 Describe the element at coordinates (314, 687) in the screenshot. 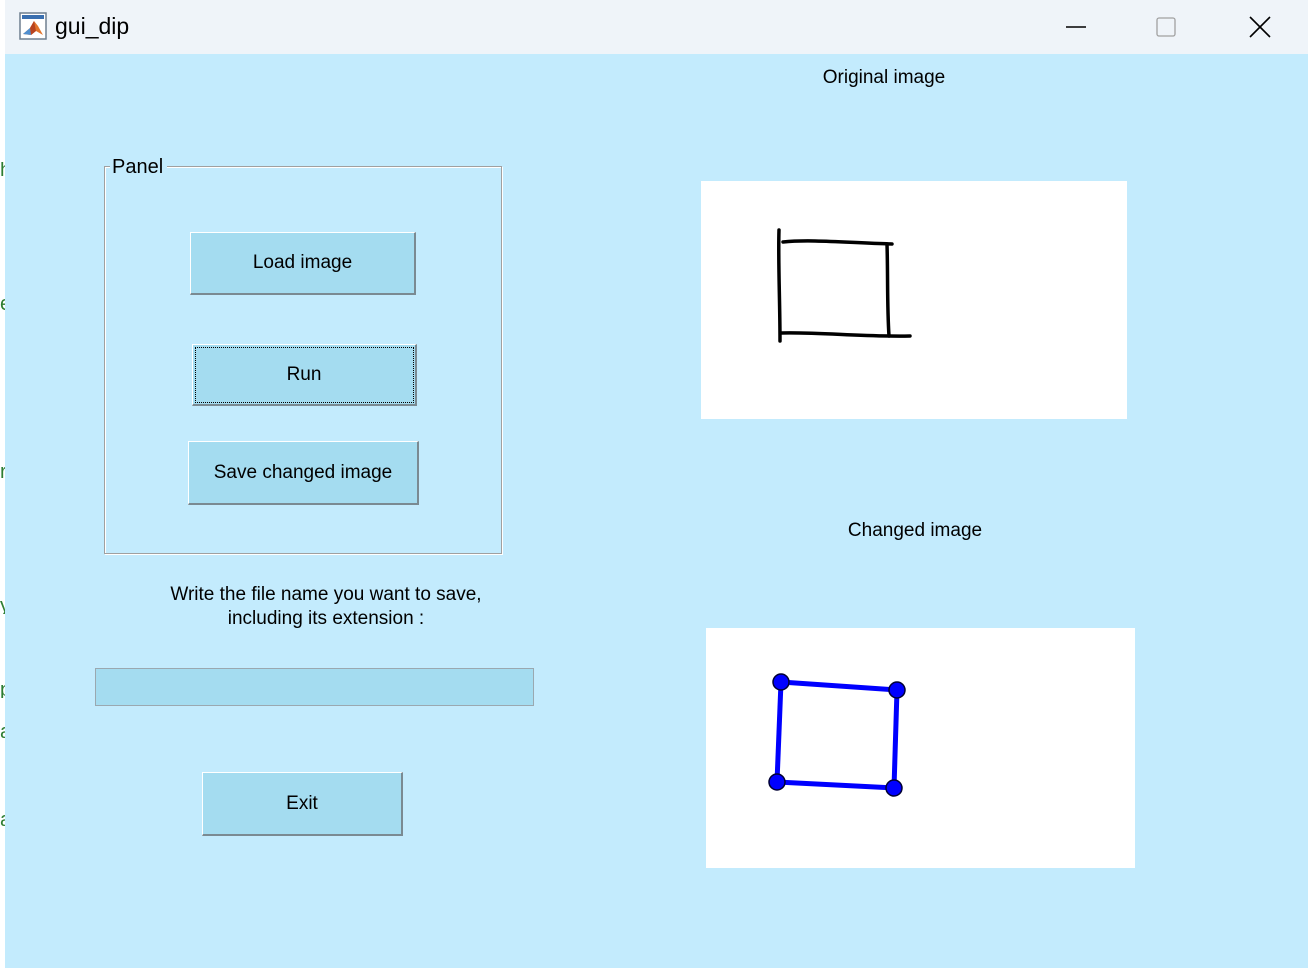

I see `filename-input` at that location.